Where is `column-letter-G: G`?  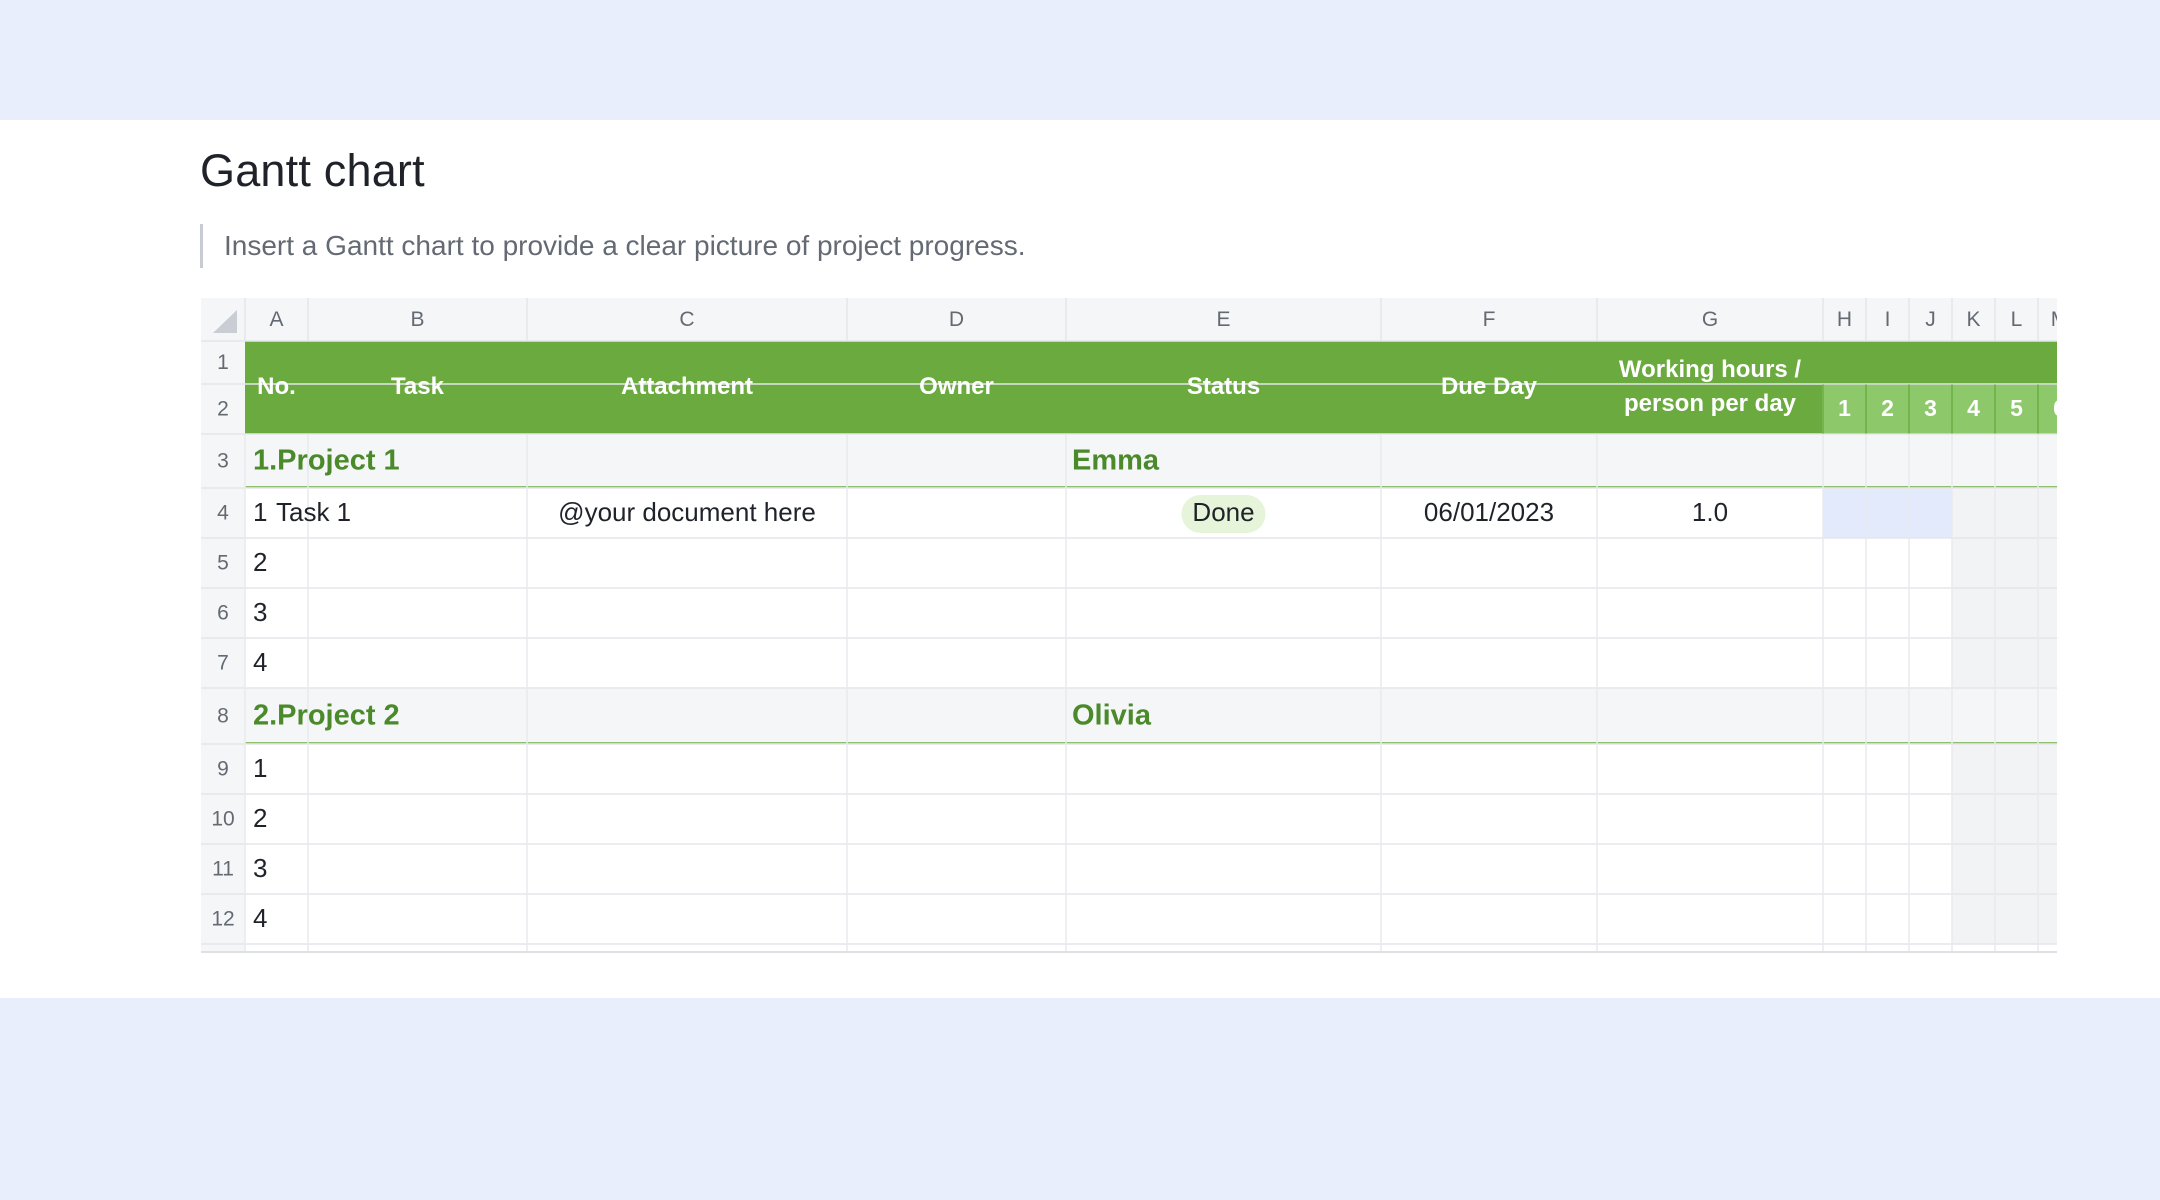 column-letter-G: G is located at coordinates (1710, 319).